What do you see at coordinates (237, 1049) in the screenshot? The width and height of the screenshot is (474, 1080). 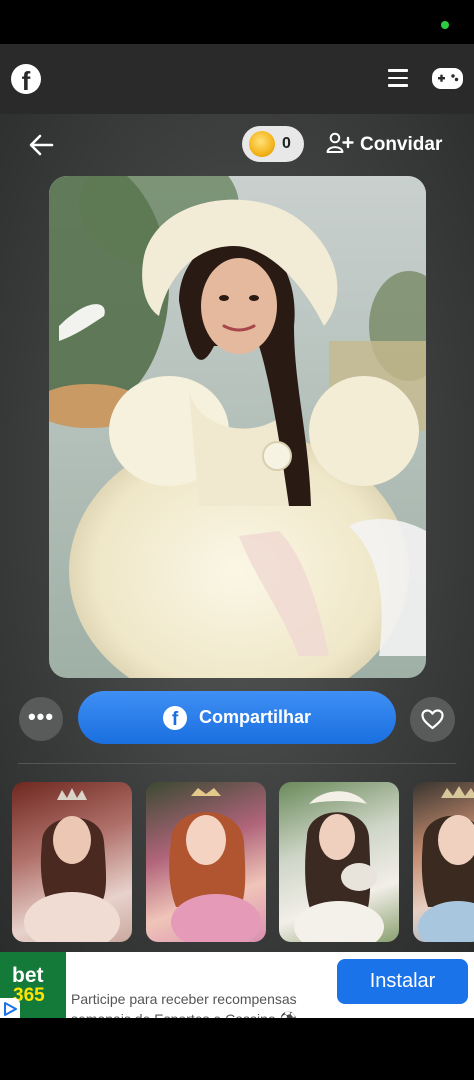 I see `system-navigation-bar` at bounding box center [237, 1049].